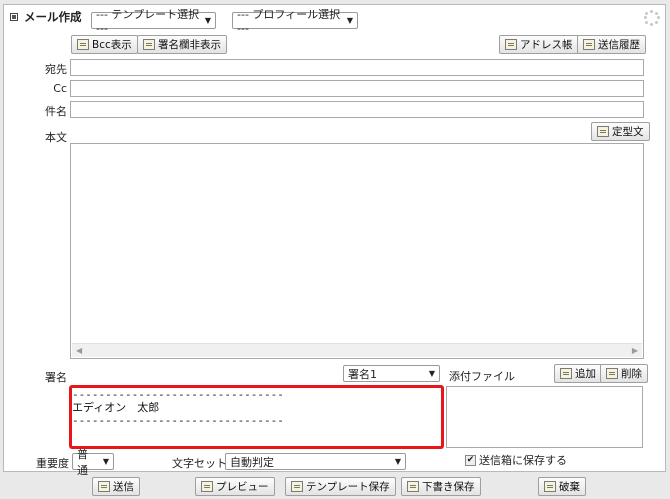 This screenshot has width=670, height=499. I want to click on priority-label: 重要度, so click(52, 463).